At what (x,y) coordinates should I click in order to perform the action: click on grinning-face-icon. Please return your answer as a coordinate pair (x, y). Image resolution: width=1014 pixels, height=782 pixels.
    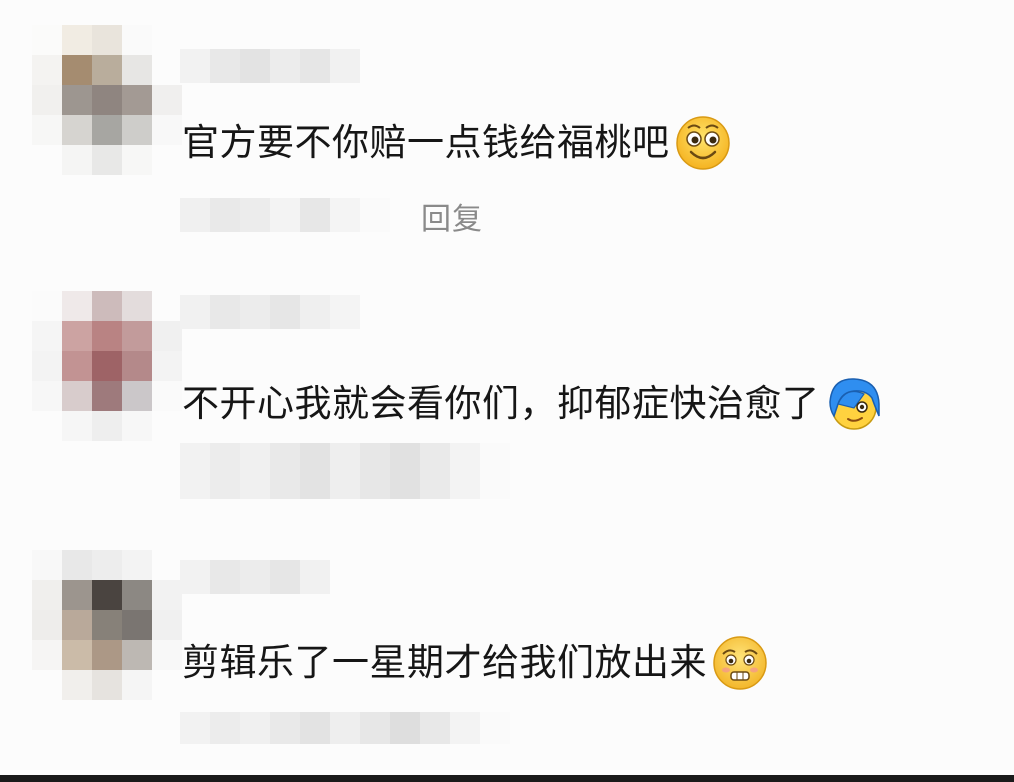
    Looking at the image, I should click on (702, 143).